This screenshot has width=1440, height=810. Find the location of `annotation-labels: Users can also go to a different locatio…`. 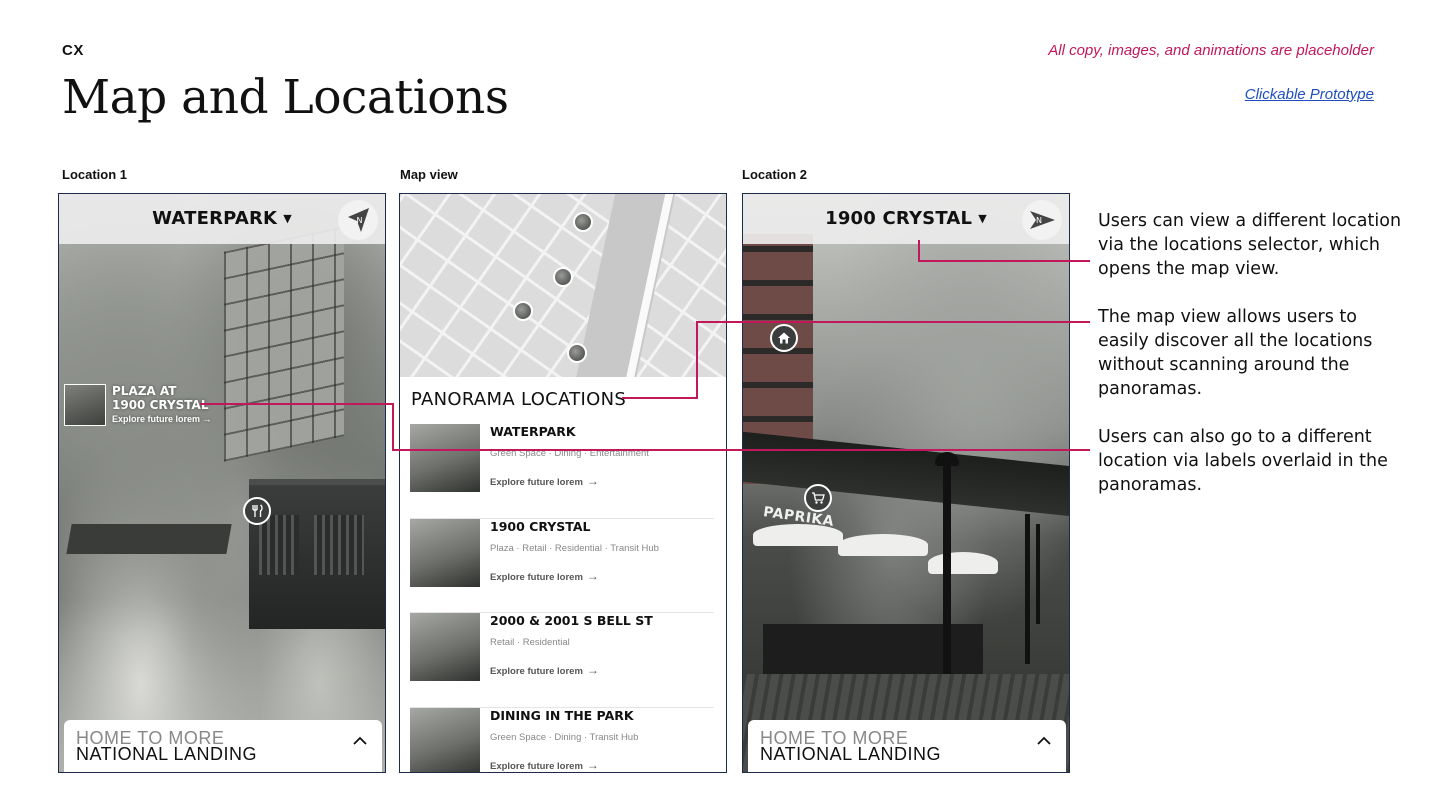

annotation-labels: Users can also go to a different locatio… is located at coordinates (1243, 461).